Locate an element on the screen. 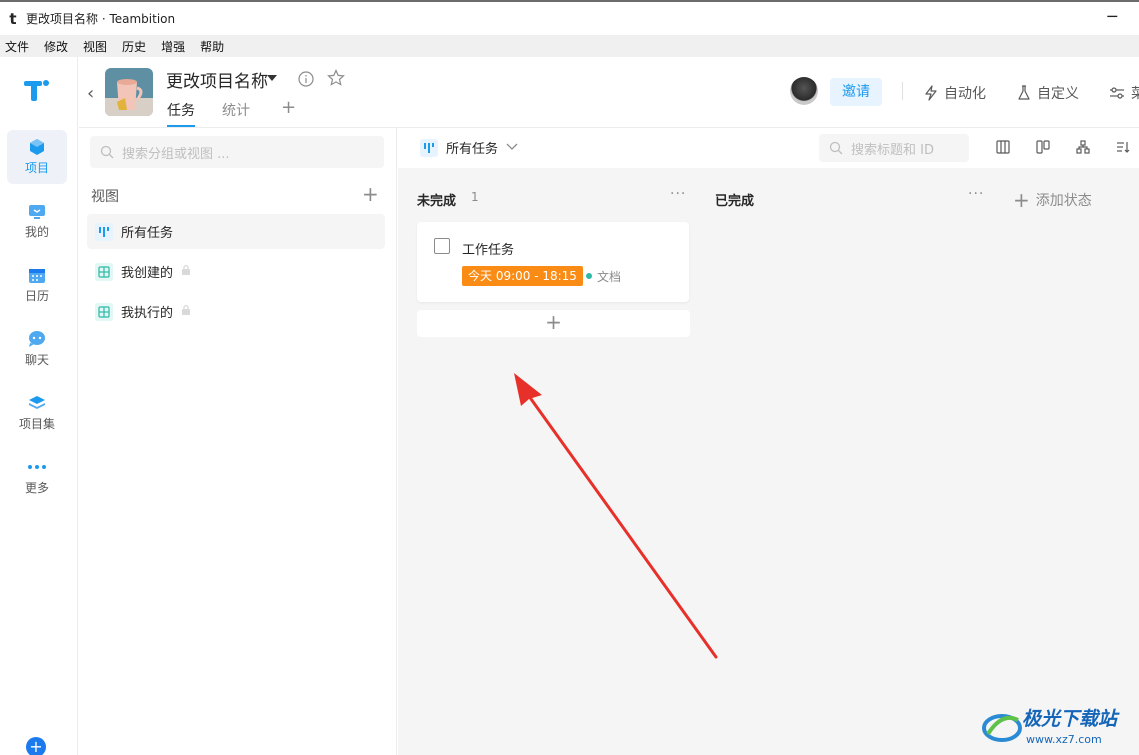 This screenshot has height=755, width=1139. menu-view: 视图 is located at coordinates (95, 46).